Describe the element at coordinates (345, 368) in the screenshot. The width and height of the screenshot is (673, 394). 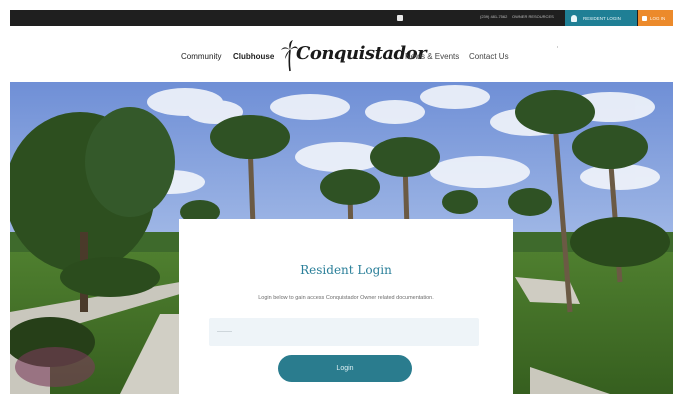
I see `login-button: Login` at that location.